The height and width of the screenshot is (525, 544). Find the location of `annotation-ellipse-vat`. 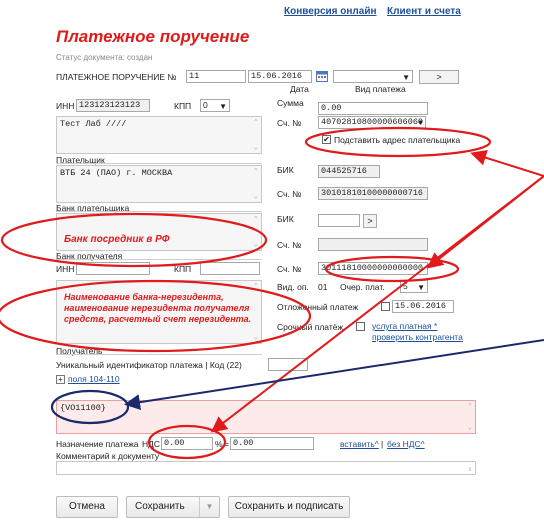

annotation-ellipse-vat is located at coordinates (187, 442).